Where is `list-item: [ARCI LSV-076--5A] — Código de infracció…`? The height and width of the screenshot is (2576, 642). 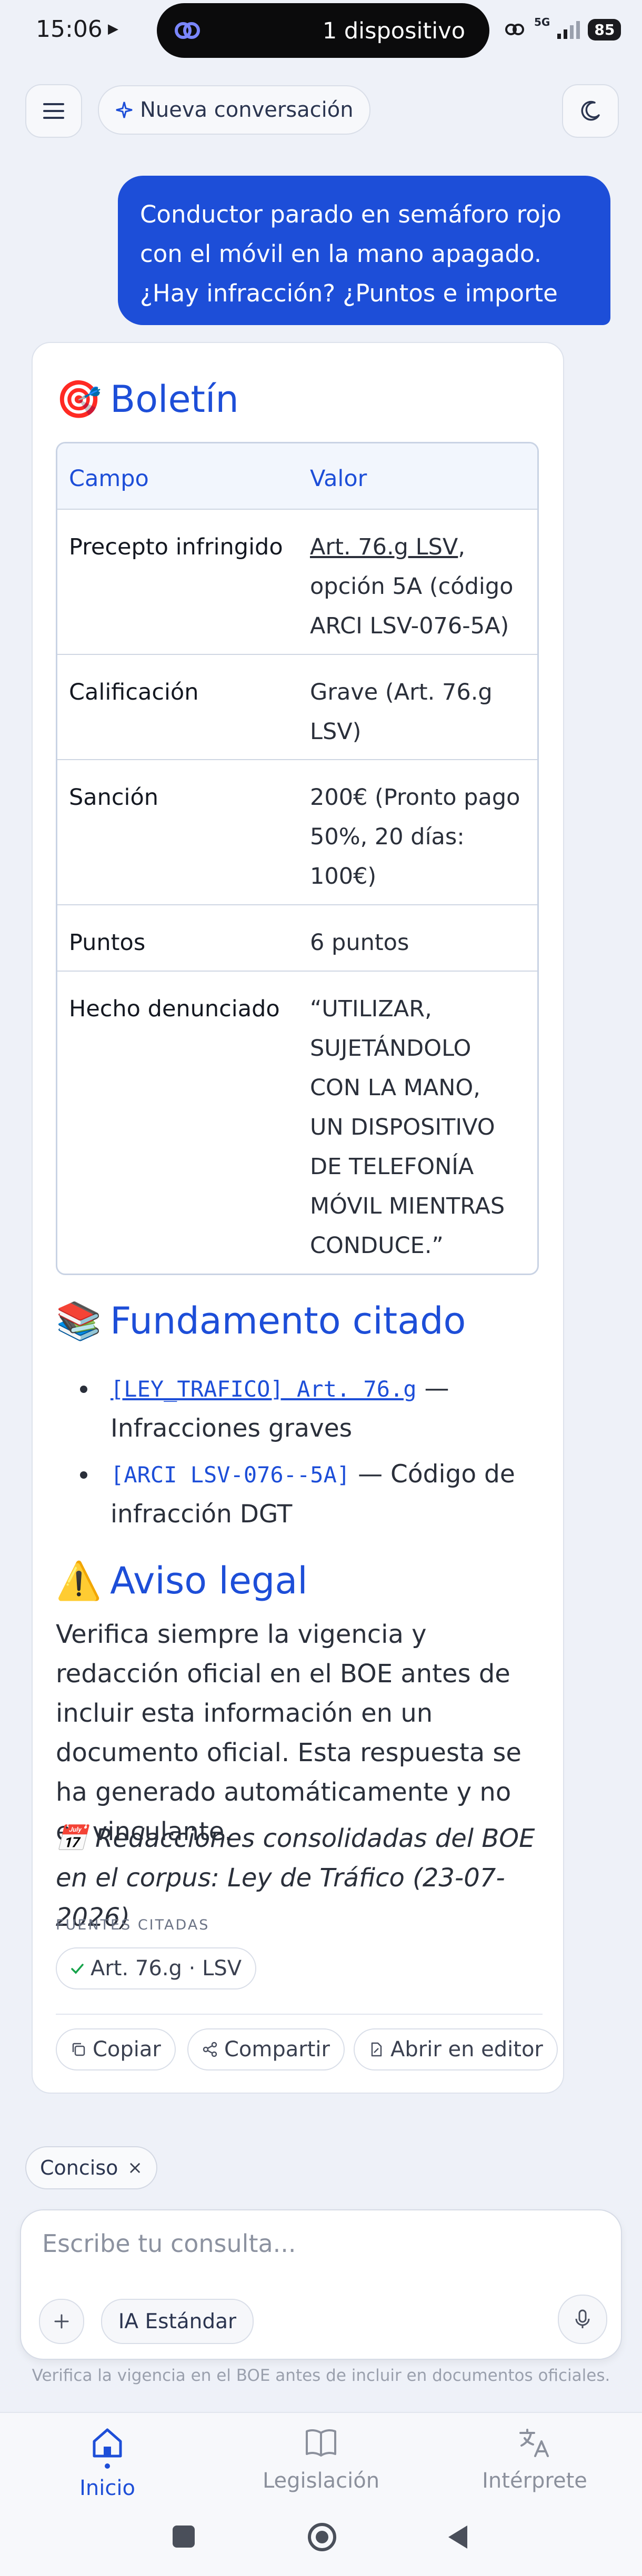
list-item: [ARCI LSV-076--5A] — Código de infracció… is located at coordinates (298, 1494).